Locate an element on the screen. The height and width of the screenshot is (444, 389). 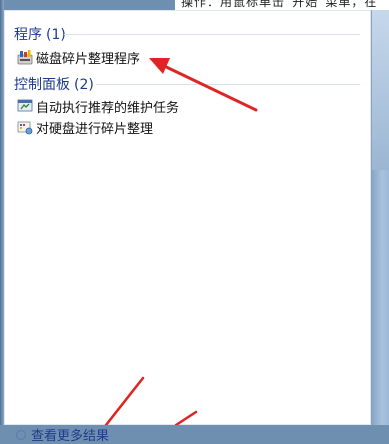
group-count: (1) is located at coordinates (56, 35).